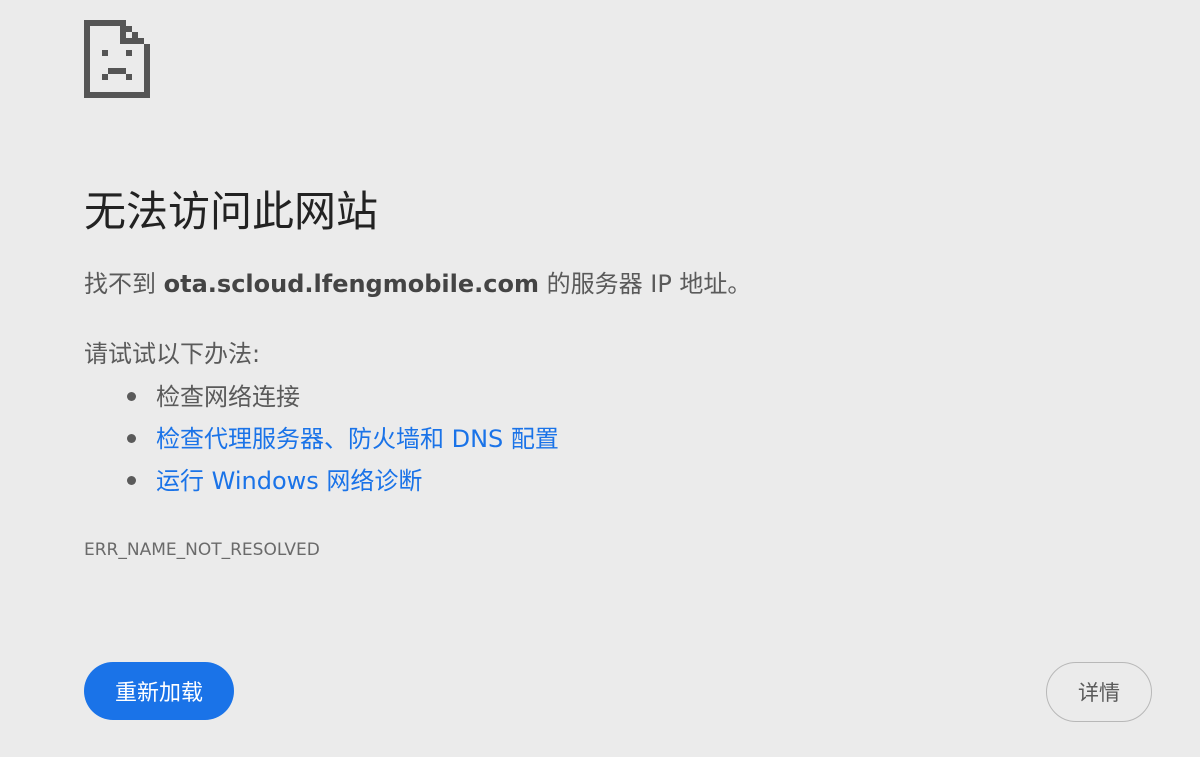 Image resolution: width=1200 pixels, height=757 pixels. Describe the element at coordinates (124, 284) in the screenshot. I see `error-message-prefix: 找不到` at that location.